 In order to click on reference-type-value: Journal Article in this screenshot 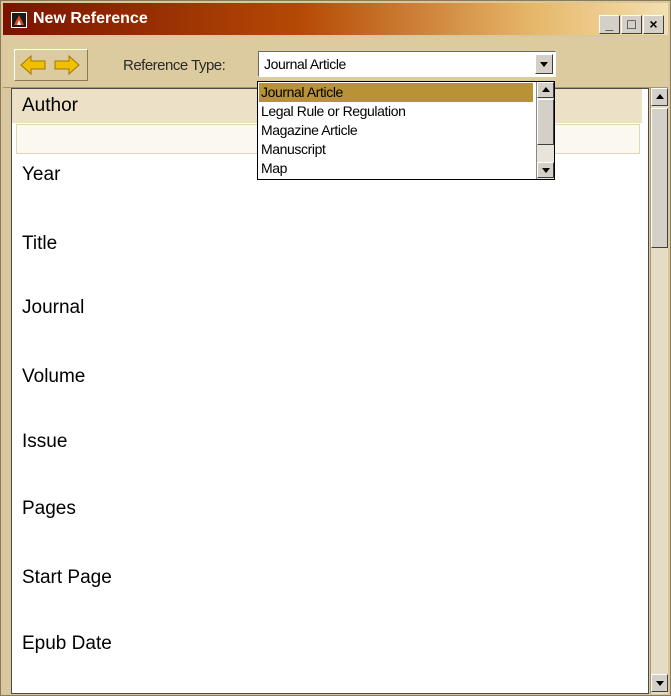, I will do `click(305, 64)`.